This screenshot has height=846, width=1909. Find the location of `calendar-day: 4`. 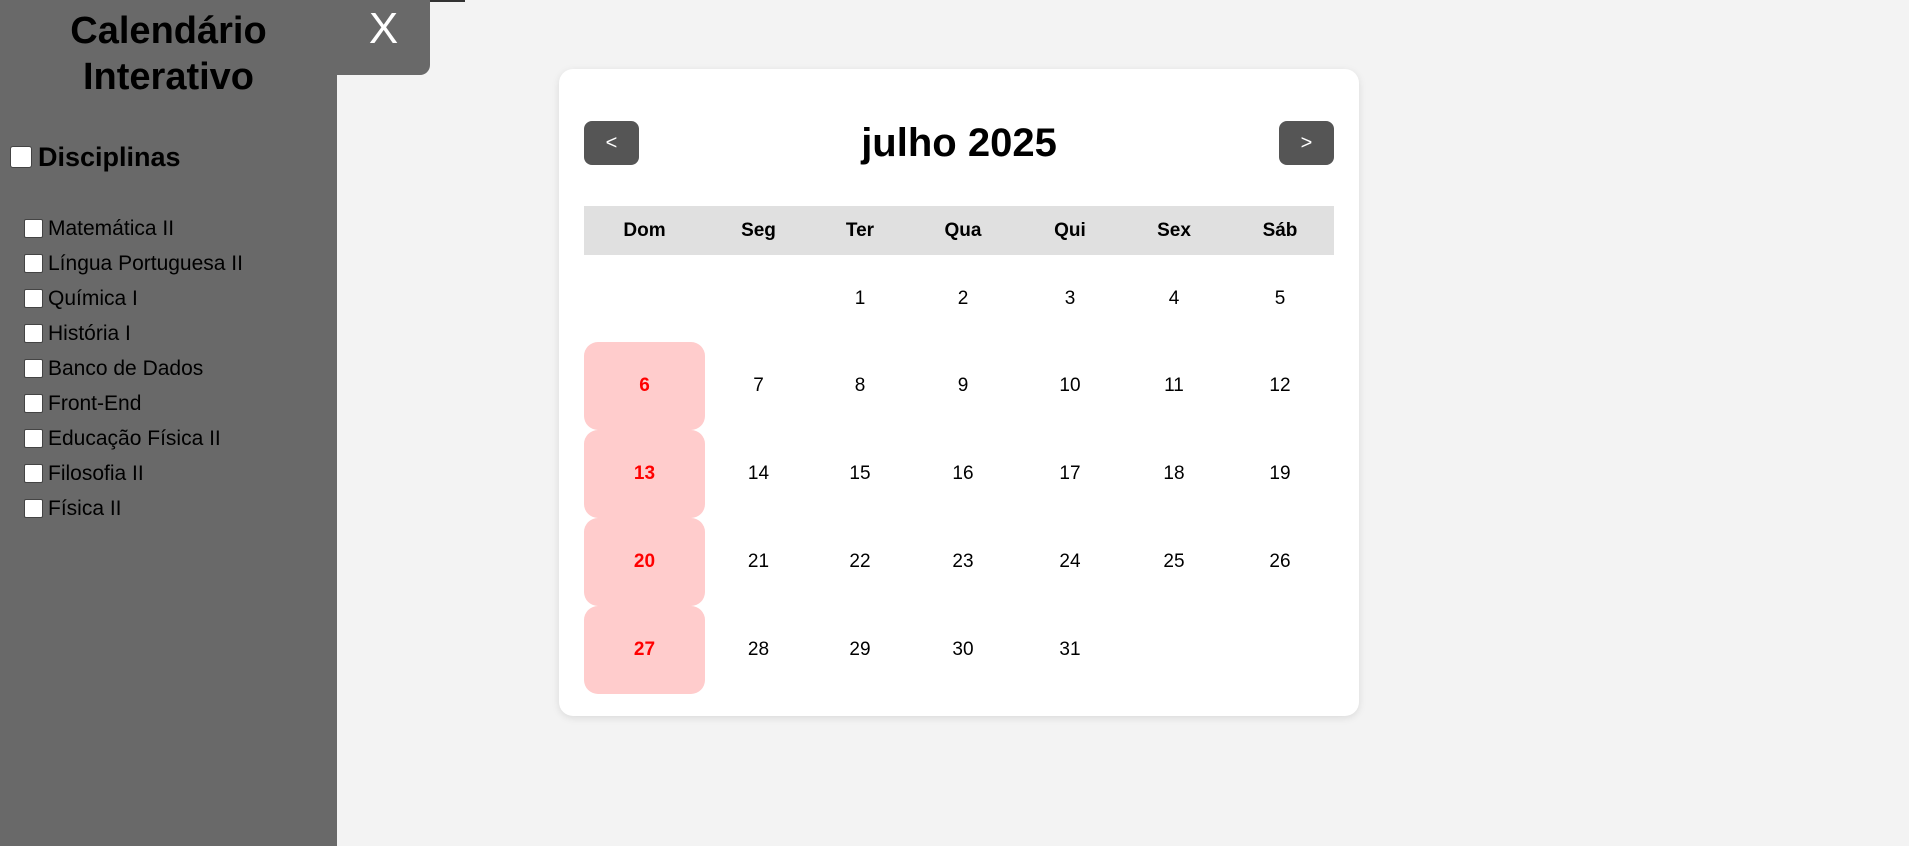

calendar-day: 4 is located at coordinates (1174, 298).